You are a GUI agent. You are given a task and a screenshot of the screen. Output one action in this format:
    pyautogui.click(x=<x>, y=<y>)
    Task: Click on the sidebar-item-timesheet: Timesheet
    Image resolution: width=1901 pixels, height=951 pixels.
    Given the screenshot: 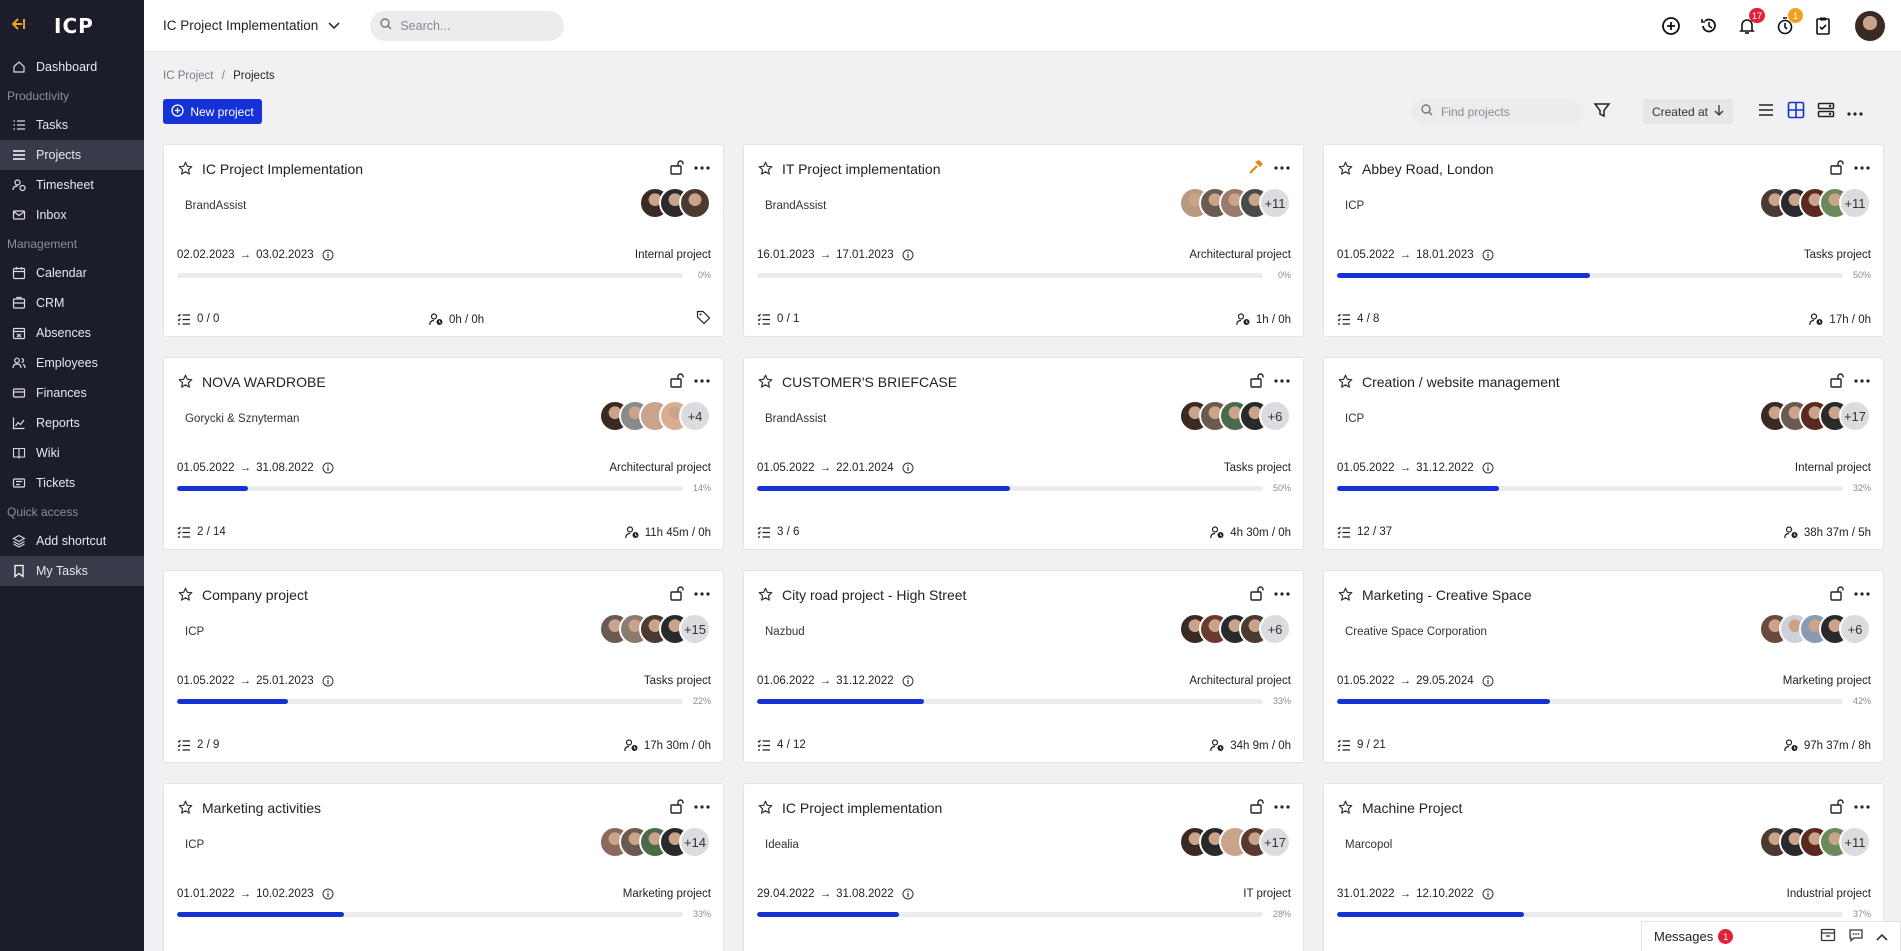 What is the action you would take?
    pyautogui.click(x=72, y=185)
    